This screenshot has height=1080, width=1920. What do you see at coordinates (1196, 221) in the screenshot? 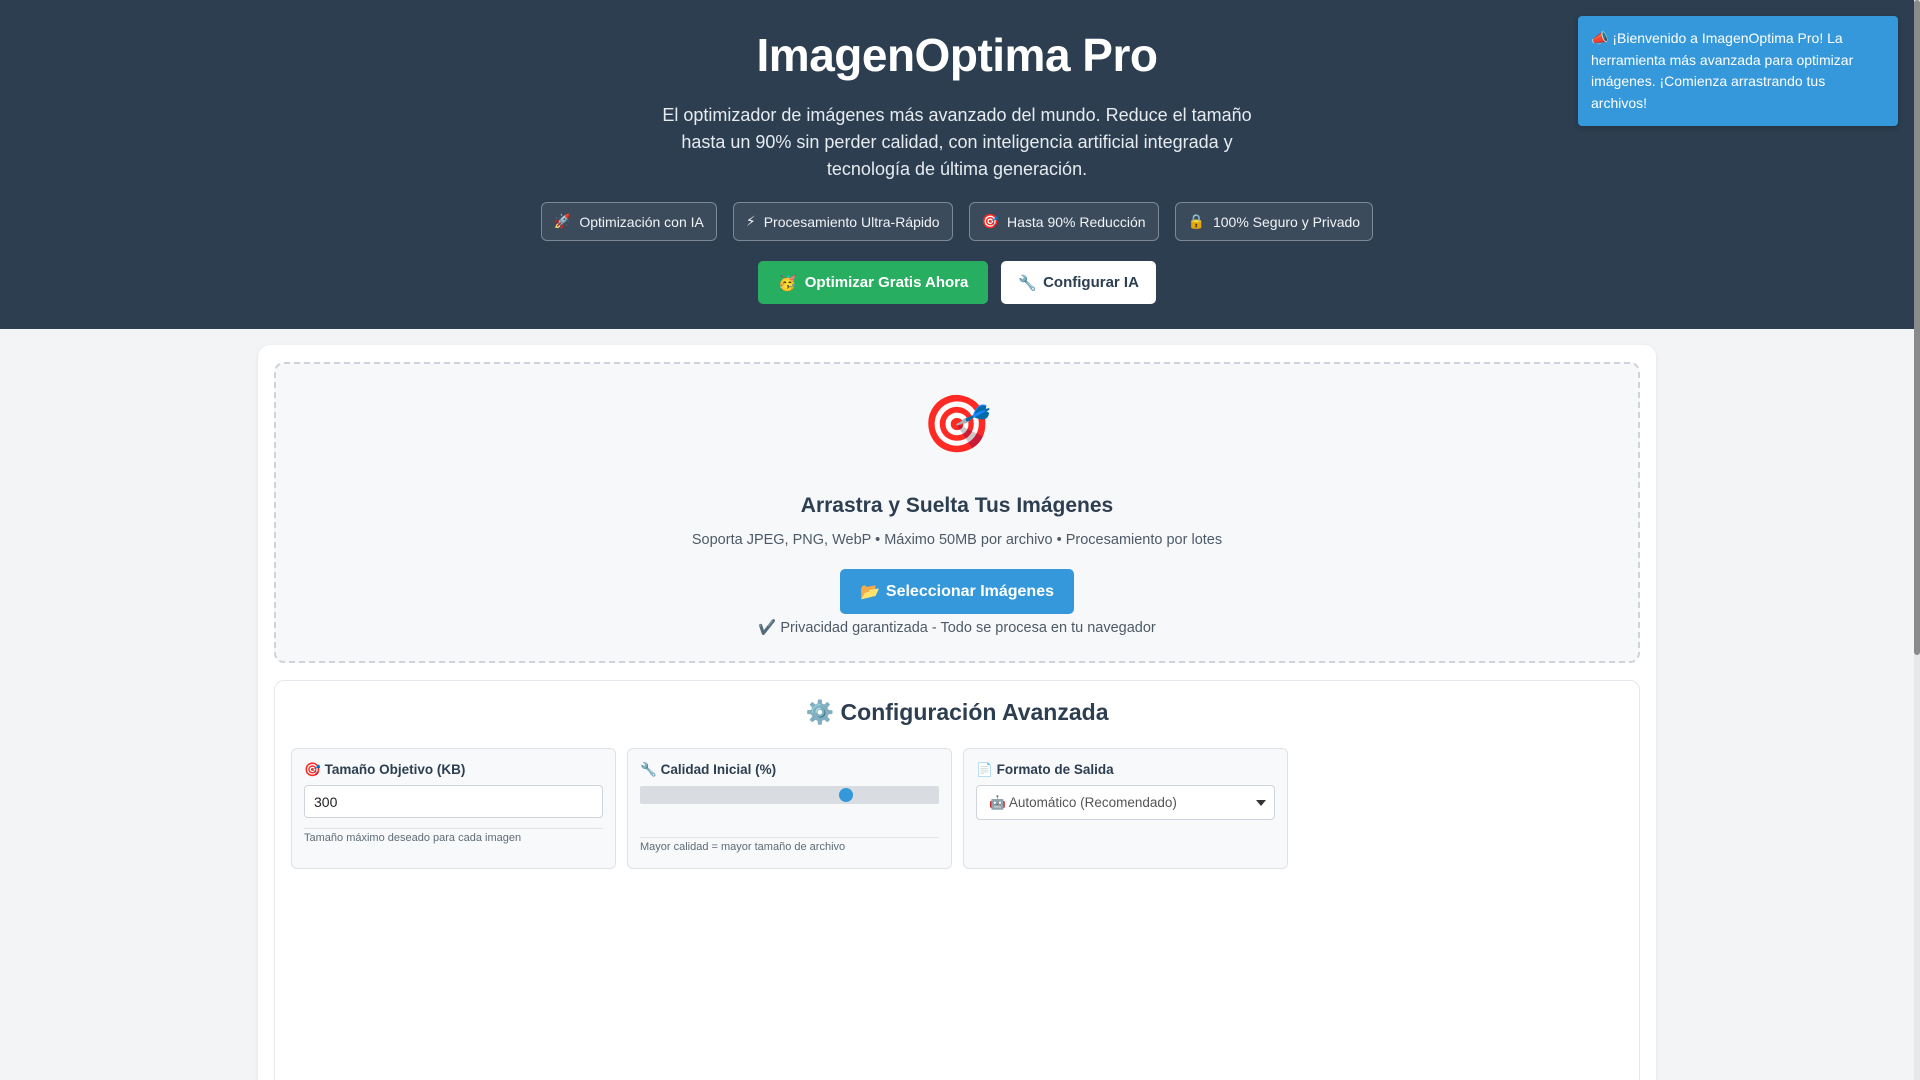
I see `lock-icon: 🔒` at bounding box center [1196, 221].